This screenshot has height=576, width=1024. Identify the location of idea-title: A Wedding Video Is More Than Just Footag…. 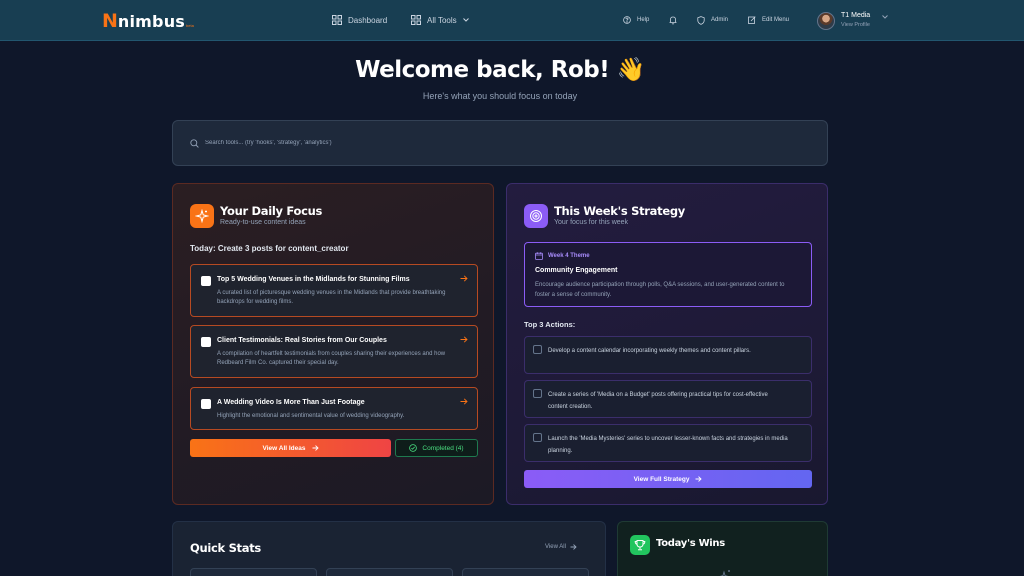
(291, 402).